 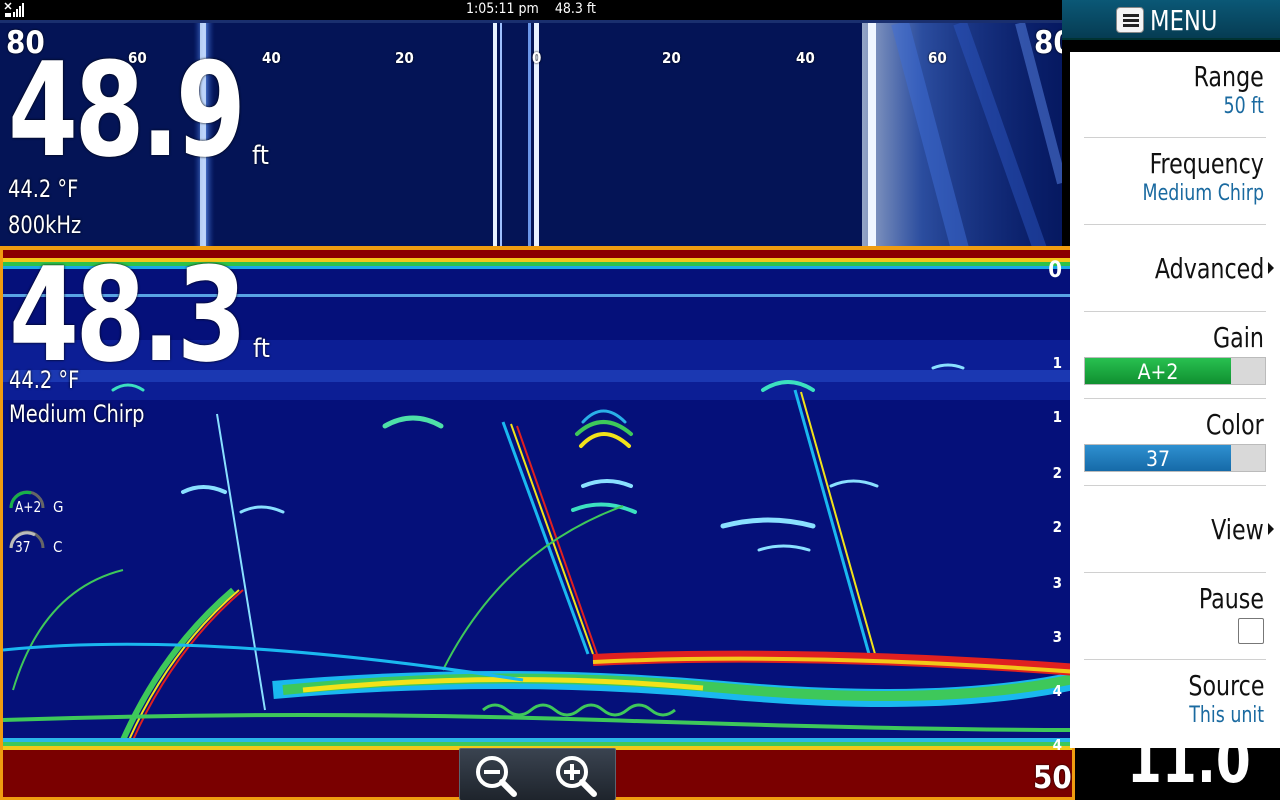 I want to click on gain-gauge: A+2 G, so click(x=34, y=504).